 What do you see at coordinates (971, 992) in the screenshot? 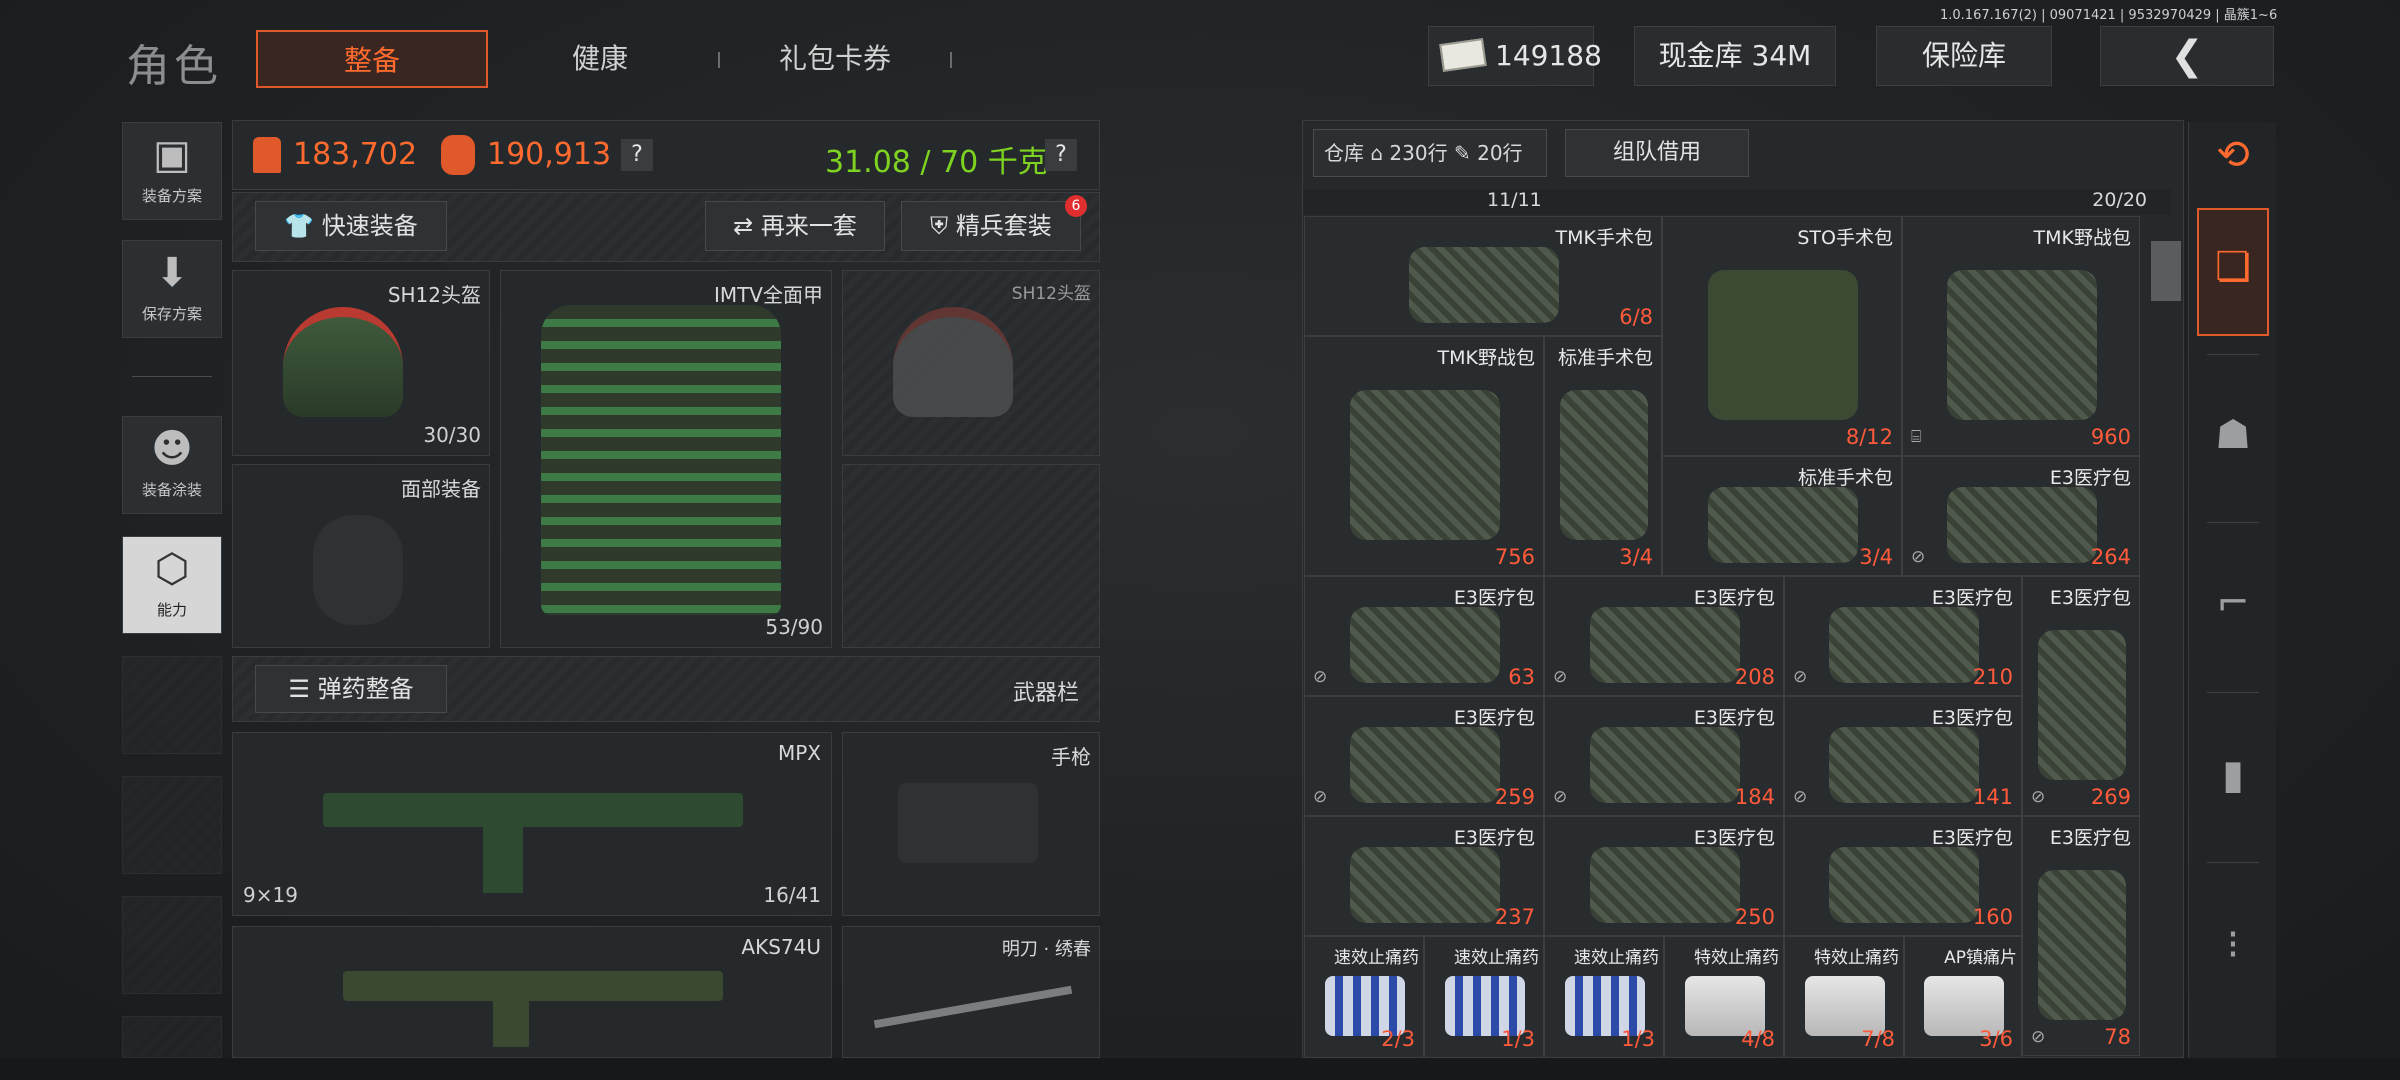
I see `melee-slot: 明刀 · 绣春` at bounding box center [971, 992].